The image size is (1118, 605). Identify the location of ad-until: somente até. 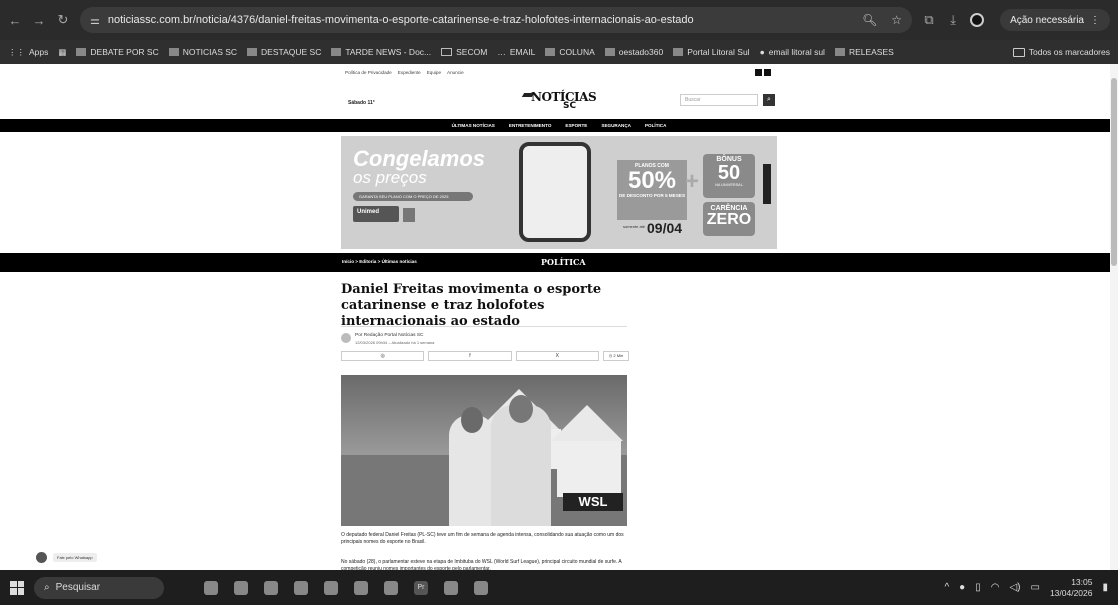
(634, 226).